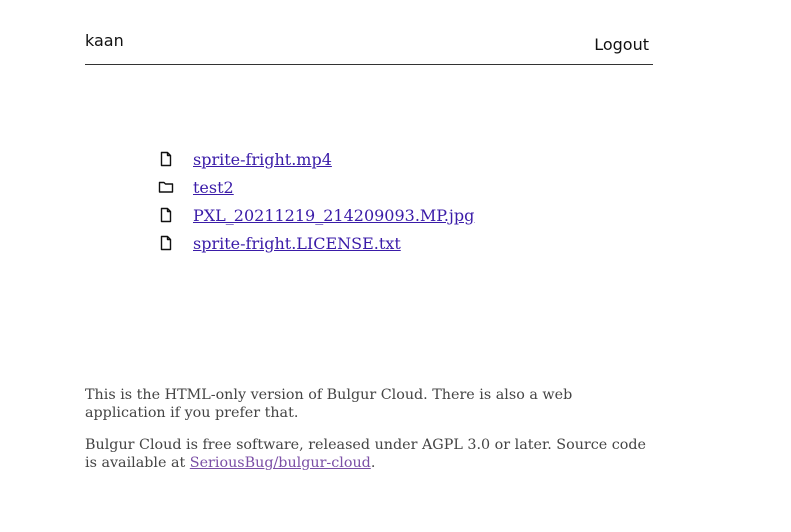  I want to click on folder-icon, so click(166, 187).